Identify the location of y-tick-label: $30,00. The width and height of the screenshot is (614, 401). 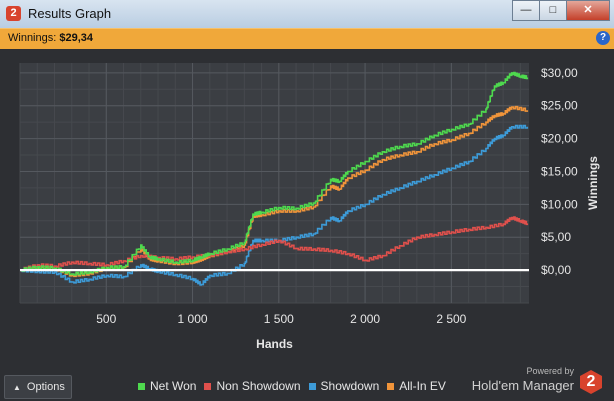
(559, 73).